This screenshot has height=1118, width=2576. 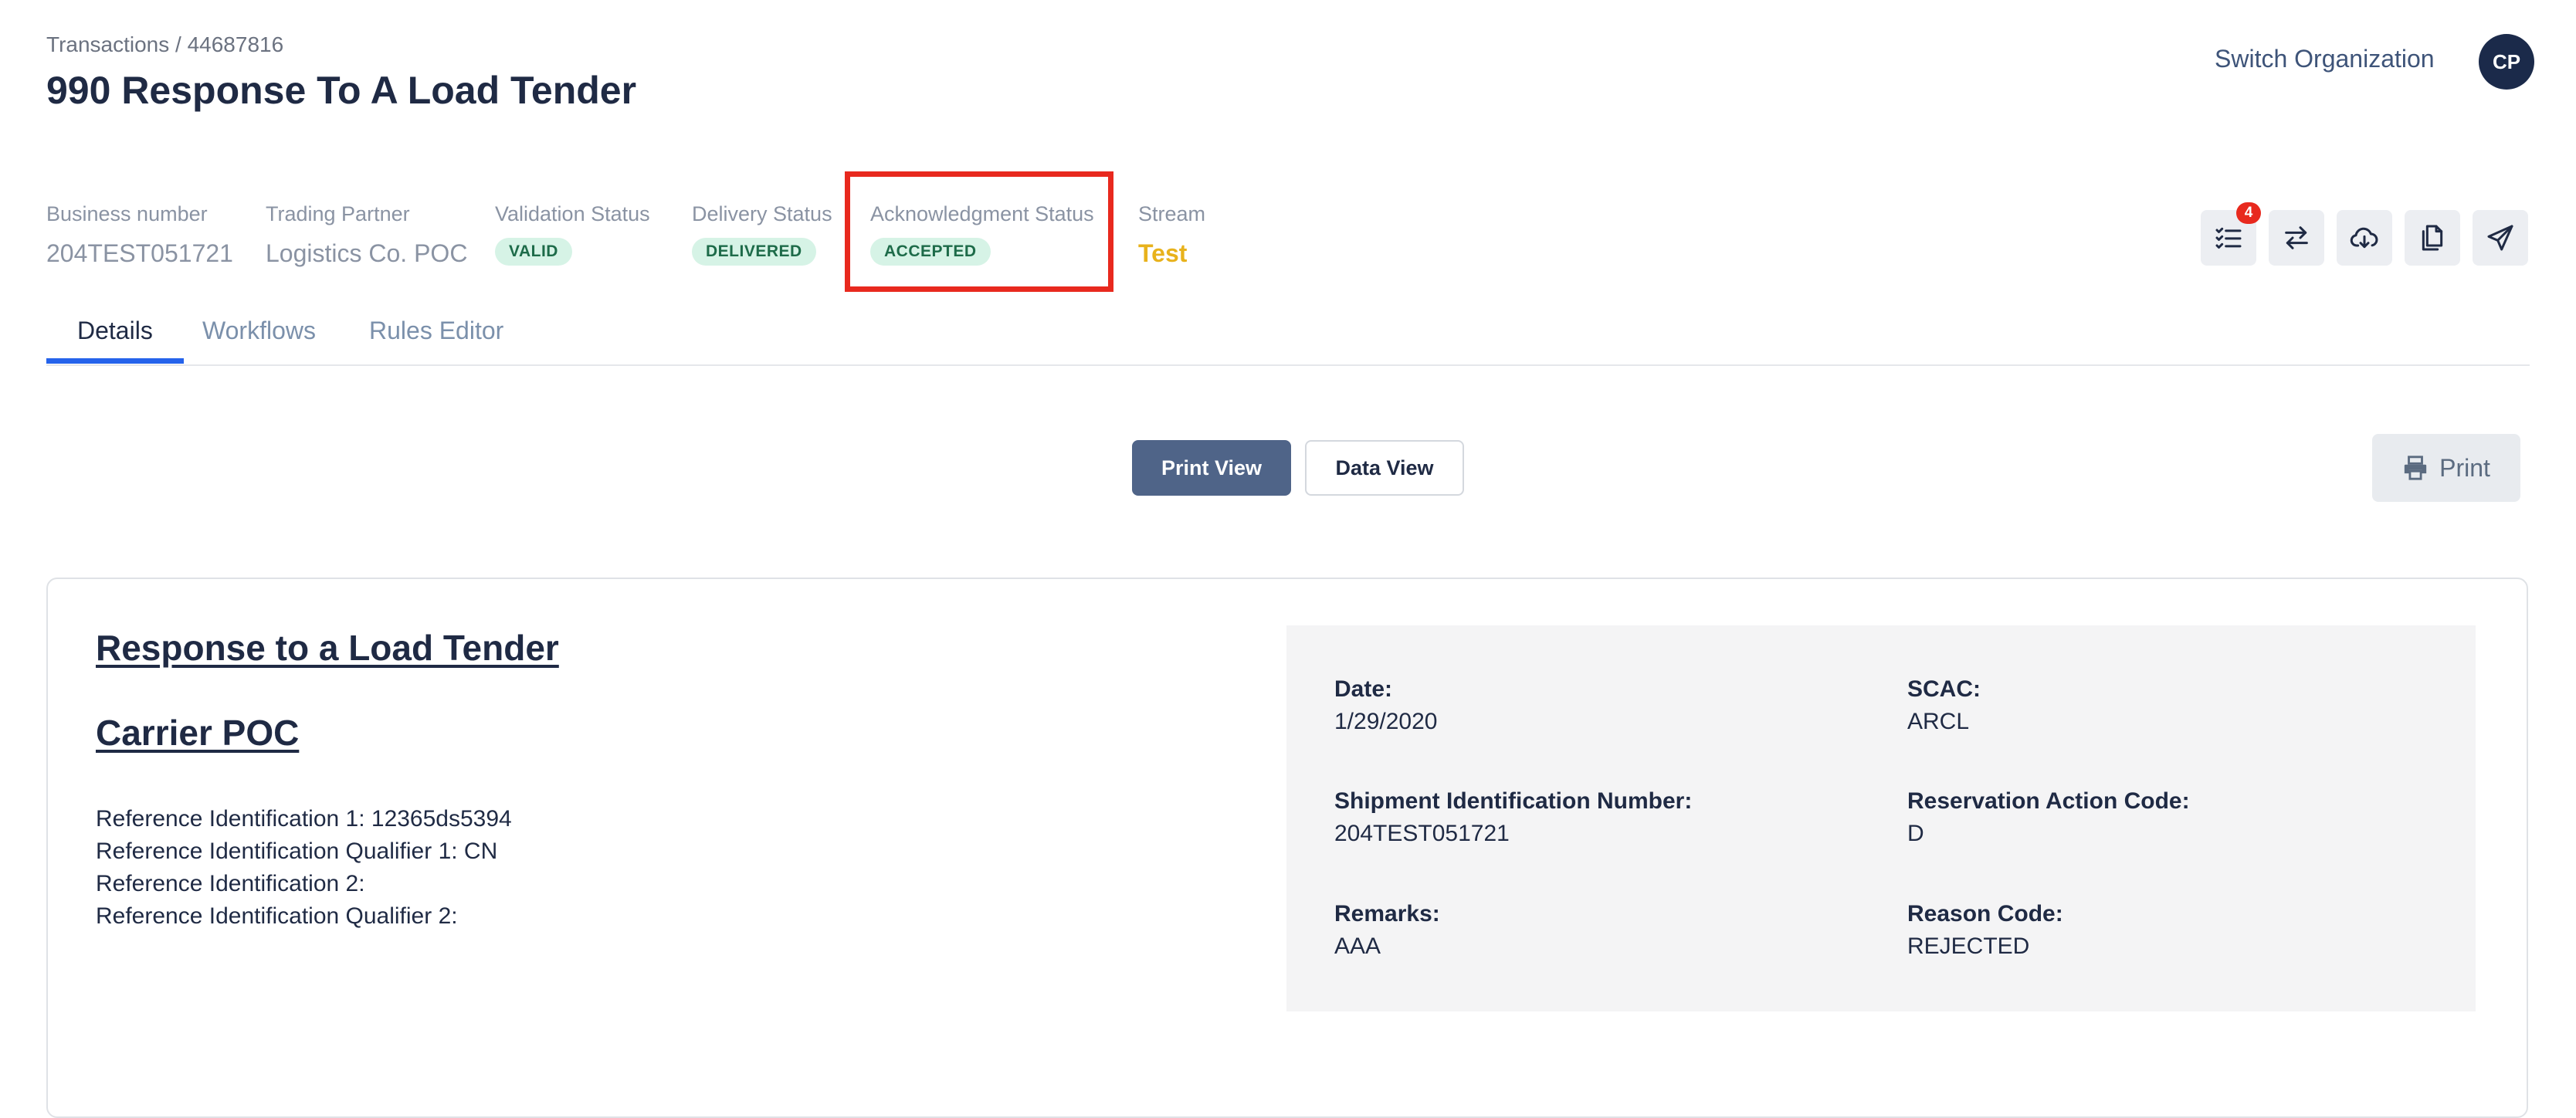 I want to click on print-button: Print, so click(x=2446, y=468).